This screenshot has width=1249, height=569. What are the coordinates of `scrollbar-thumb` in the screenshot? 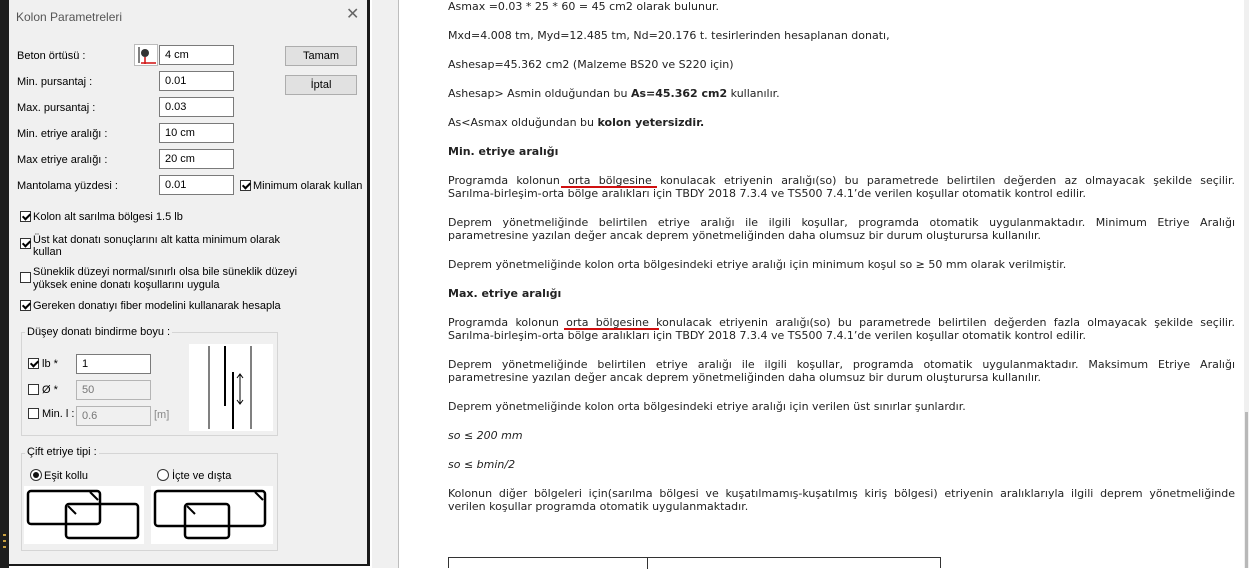 It's located at (1246, 490).